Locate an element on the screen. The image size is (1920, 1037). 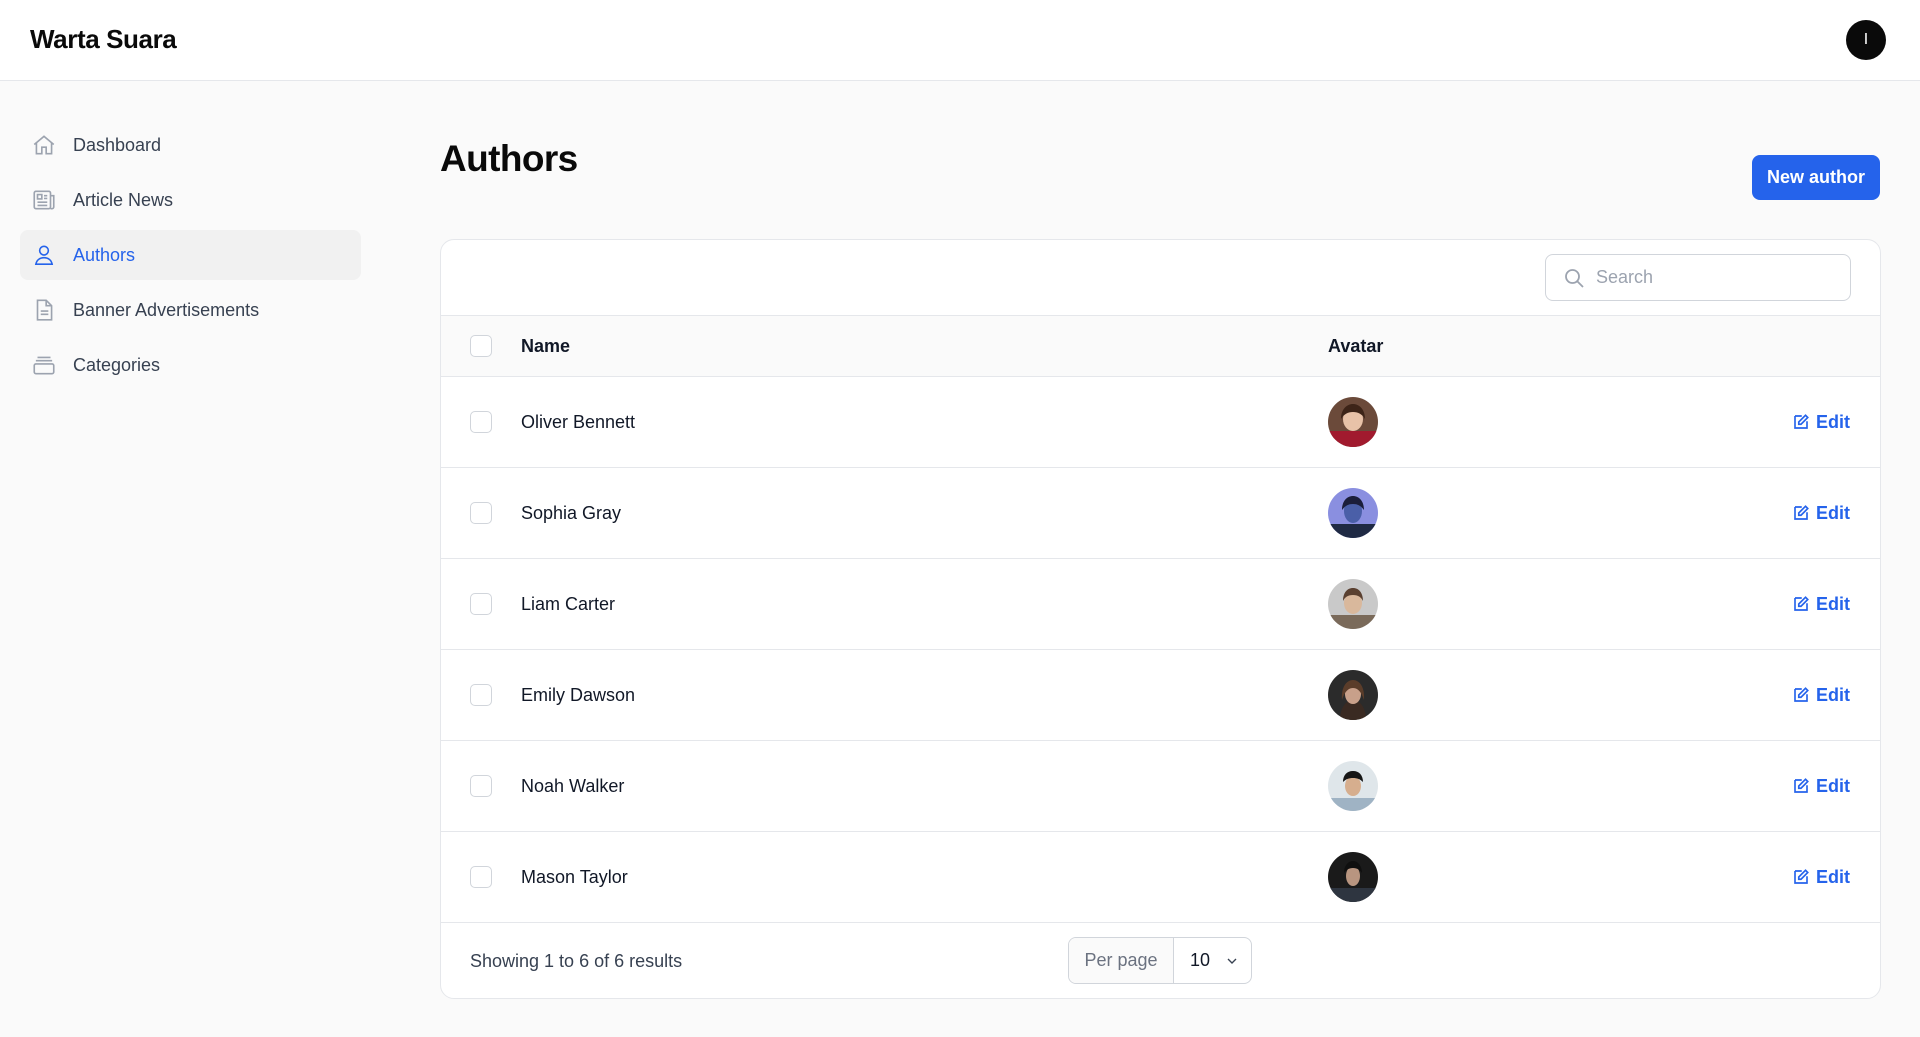
sidebar-item-banner-advertisements: Banner Advertisements is located at coordinates (190, 310).